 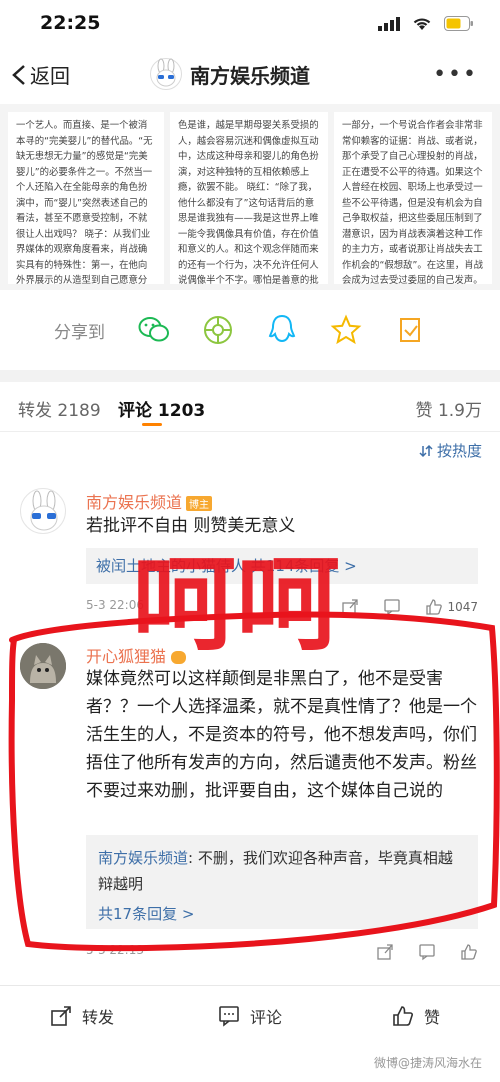 What do you see at coordinates (149, 501) in the screenshot?
I see `comment-author: 南方娱乐频道 博主` at bounding box center [149, 501].